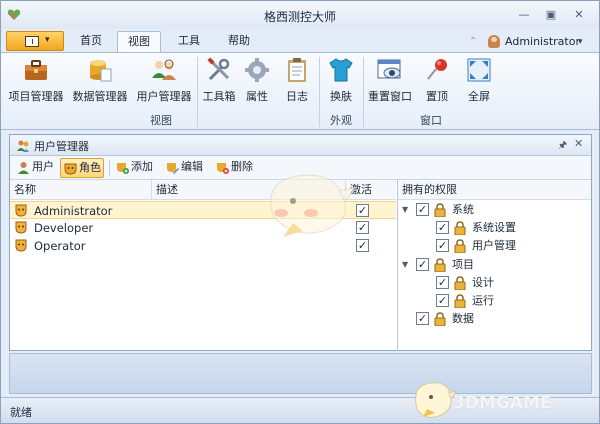 Image resolution: width=600 pixels, height=424 pixels. Describe the element at coordinates (81, 190) in the screenshot. I see `column-header-name: 名称` at that location.